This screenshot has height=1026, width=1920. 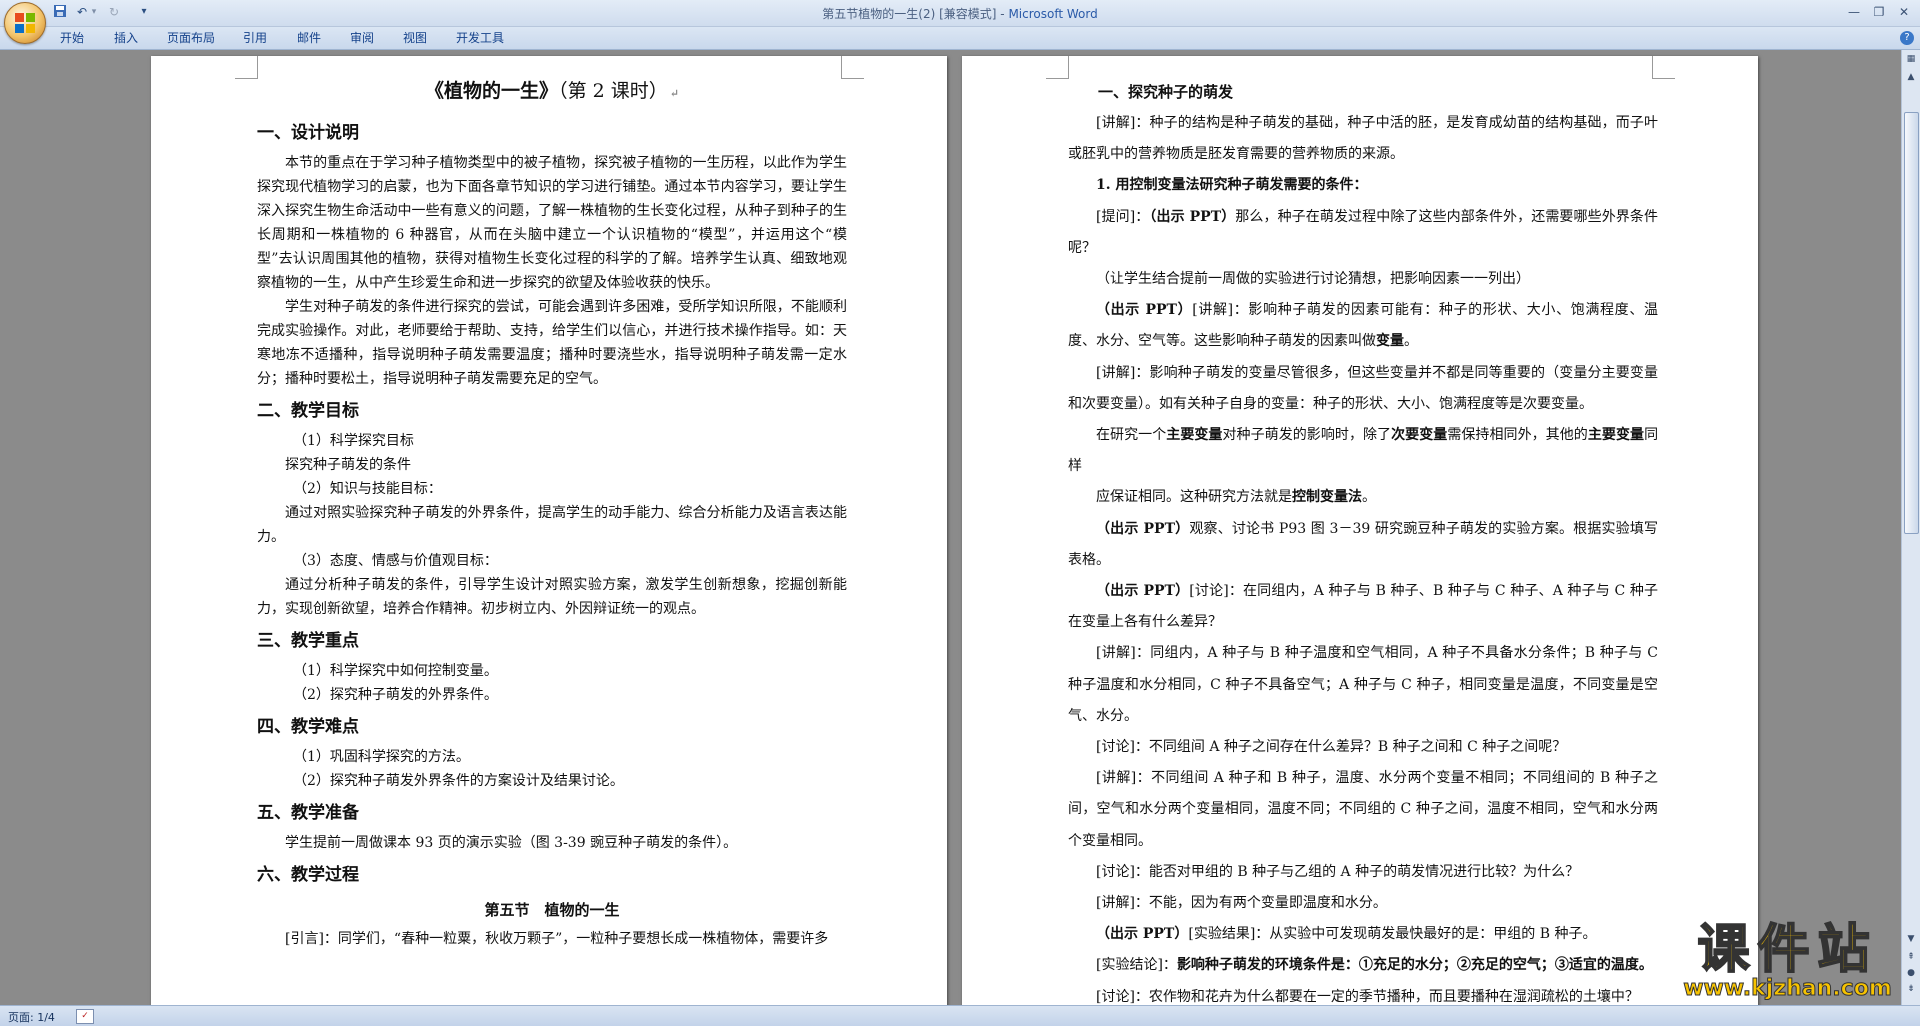 I want to click on tab-insert: 插入, so click(x=126, y=38).